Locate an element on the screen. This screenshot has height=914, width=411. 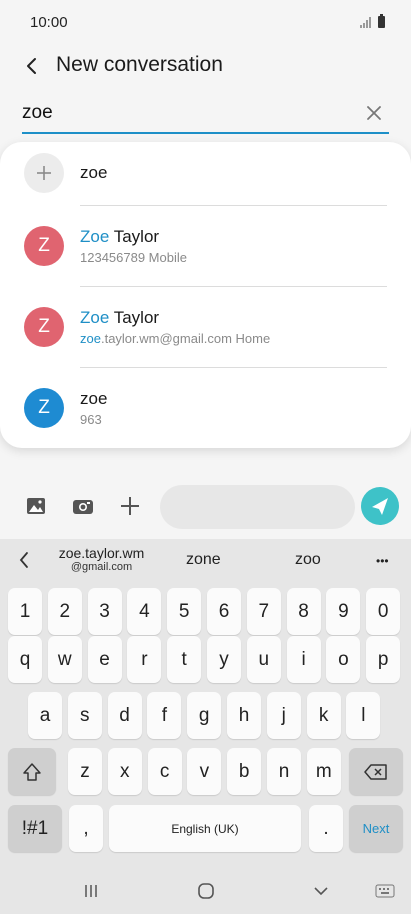
key-z: z is located at coordinates (85, 771).